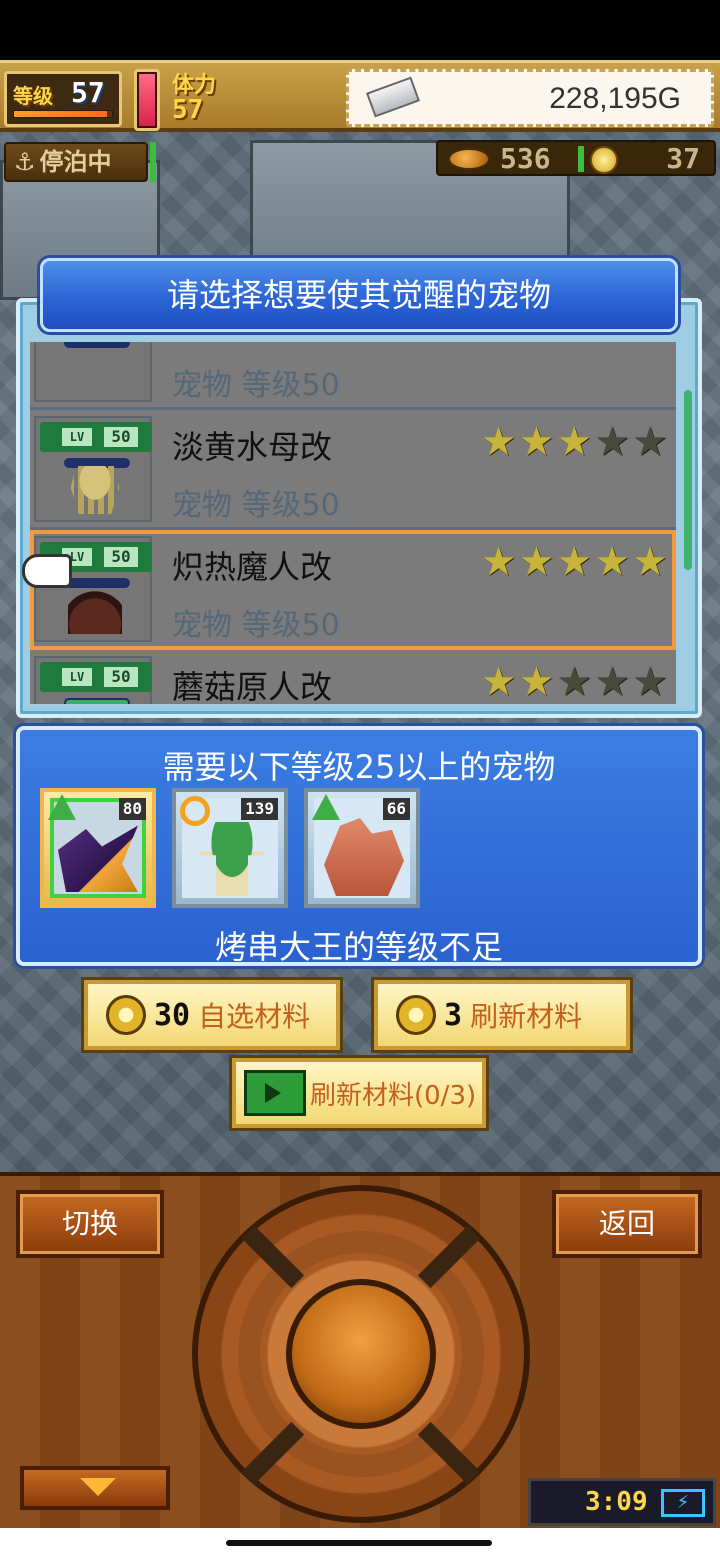 This screenshot has height=1560, width=720. What do you see at coordinates (360, 30) in the screenshot?
I see `status-bar` at bounding box center [360, 30].